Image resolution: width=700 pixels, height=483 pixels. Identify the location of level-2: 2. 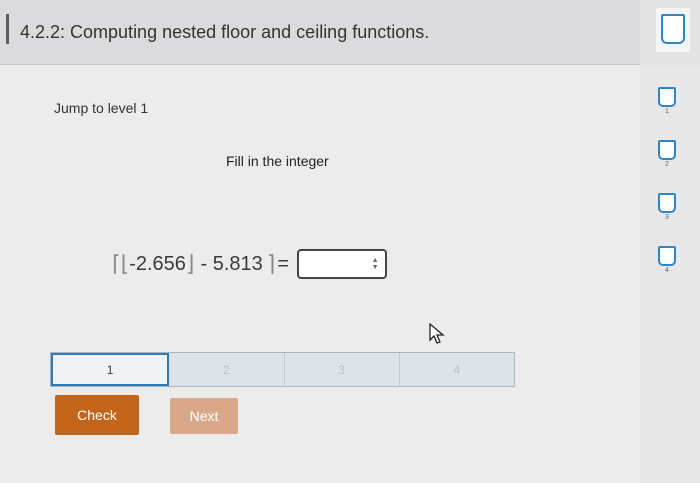
(227, 369).